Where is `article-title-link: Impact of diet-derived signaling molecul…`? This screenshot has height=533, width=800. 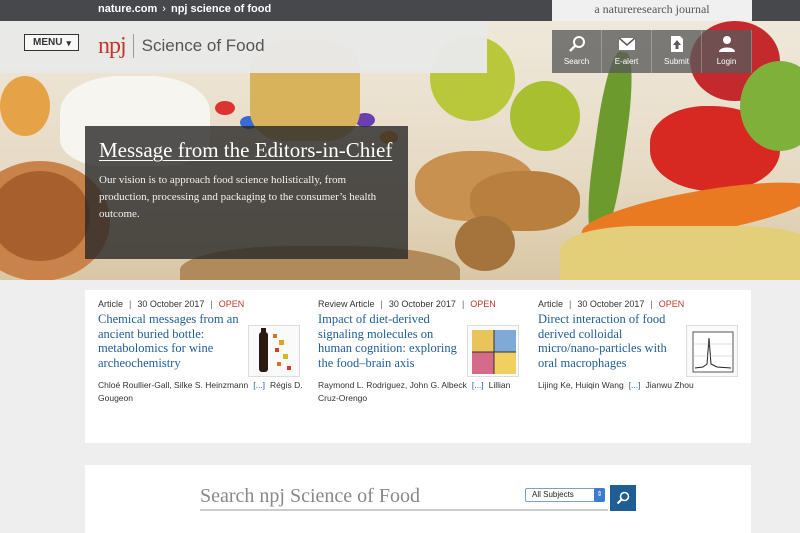 article-title-link: Impact of diet-derived signaling molecul… is located at coordinates (390, 341).